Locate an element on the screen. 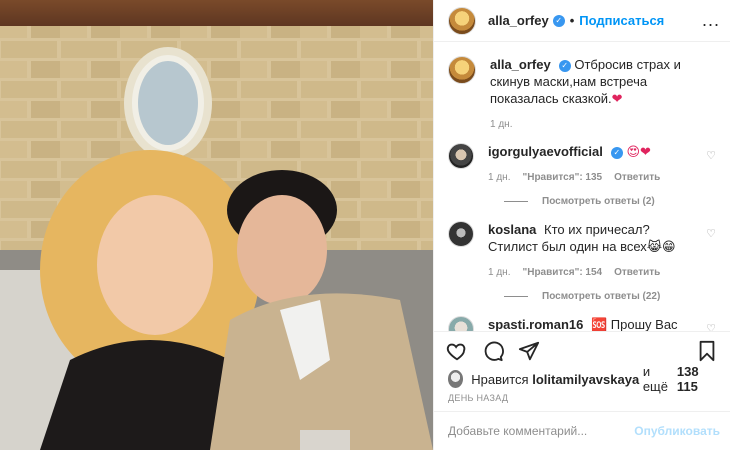  view-replies-label: Посмотреть ответы (22) is located at coordinates (601, 296).